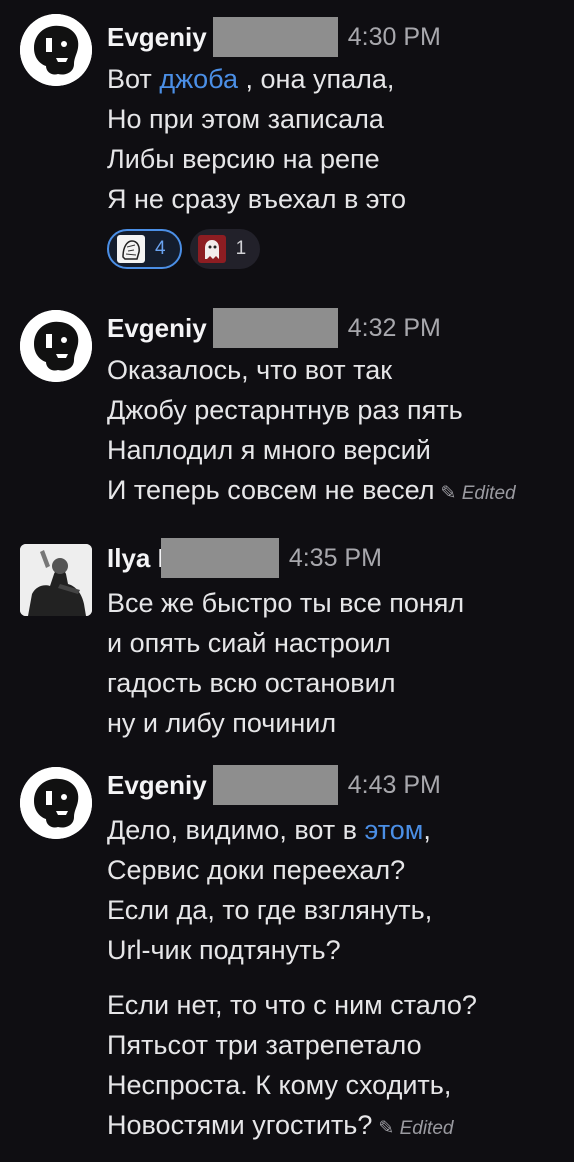  What do you see at coordinates (394, 830) in the screenshot?
I see `this-link: этом` at bounding box center [394, 830].